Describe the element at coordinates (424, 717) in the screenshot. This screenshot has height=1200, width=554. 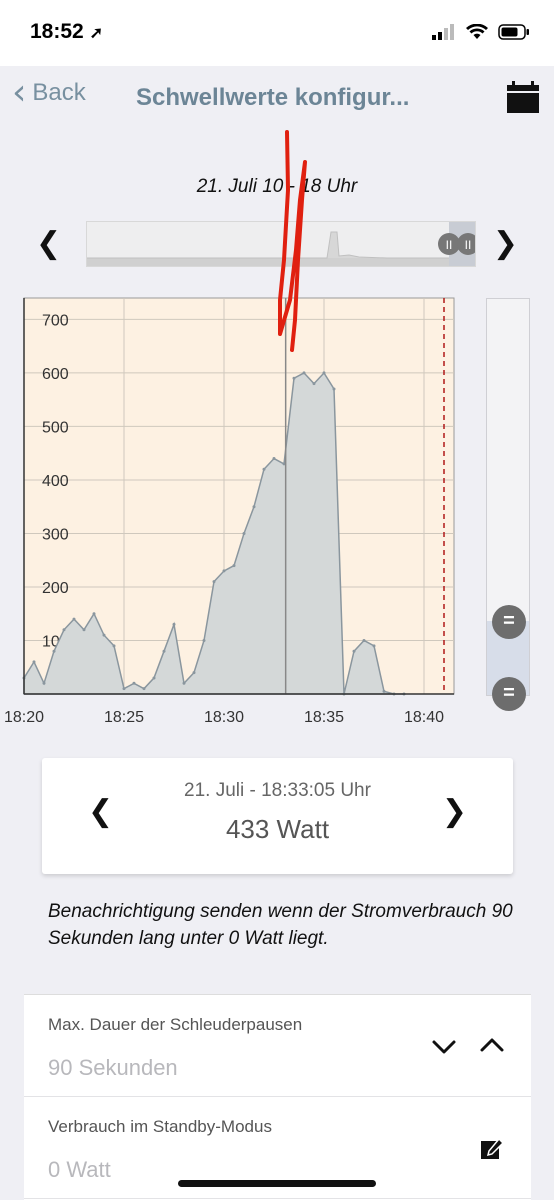
I see `x-tick-label: 18:40` at that location.